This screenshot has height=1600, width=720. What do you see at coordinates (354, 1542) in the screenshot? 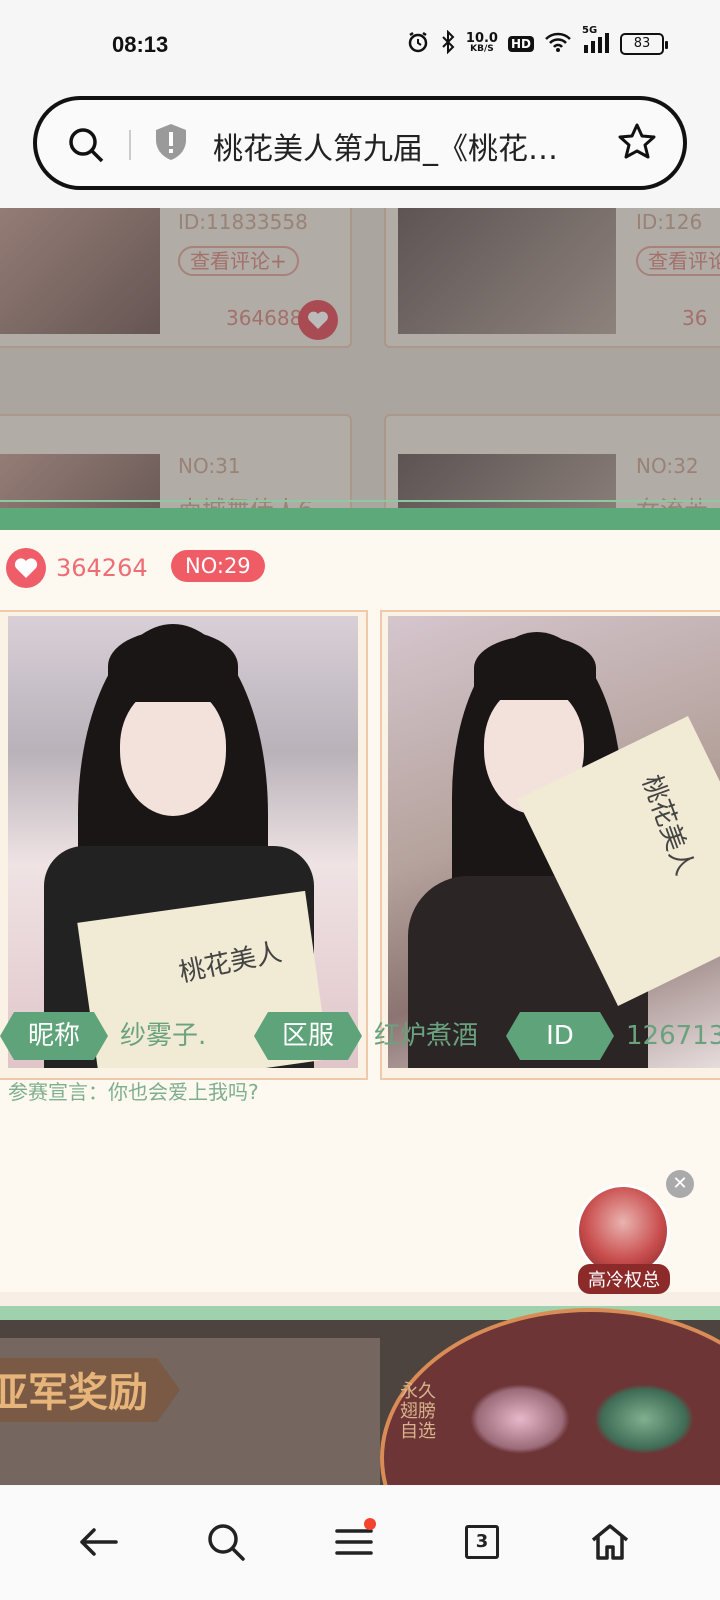
I see `menu-button` at bounding box center [354, 1542].